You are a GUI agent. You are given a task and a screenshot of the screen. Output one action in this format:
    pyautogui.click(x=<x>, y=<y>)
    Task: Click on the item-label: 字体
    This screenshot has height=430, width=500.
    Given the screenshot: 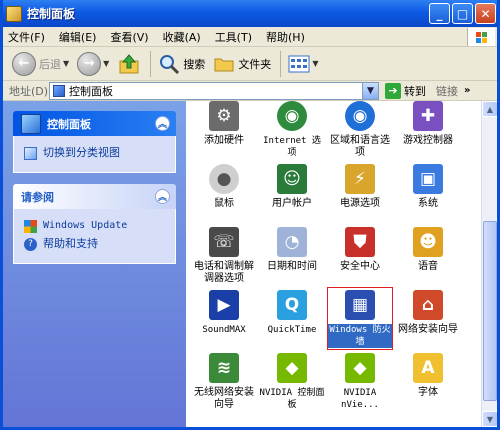 What is the action you would take?
    pyautogui.click(x=428, y=392)
    